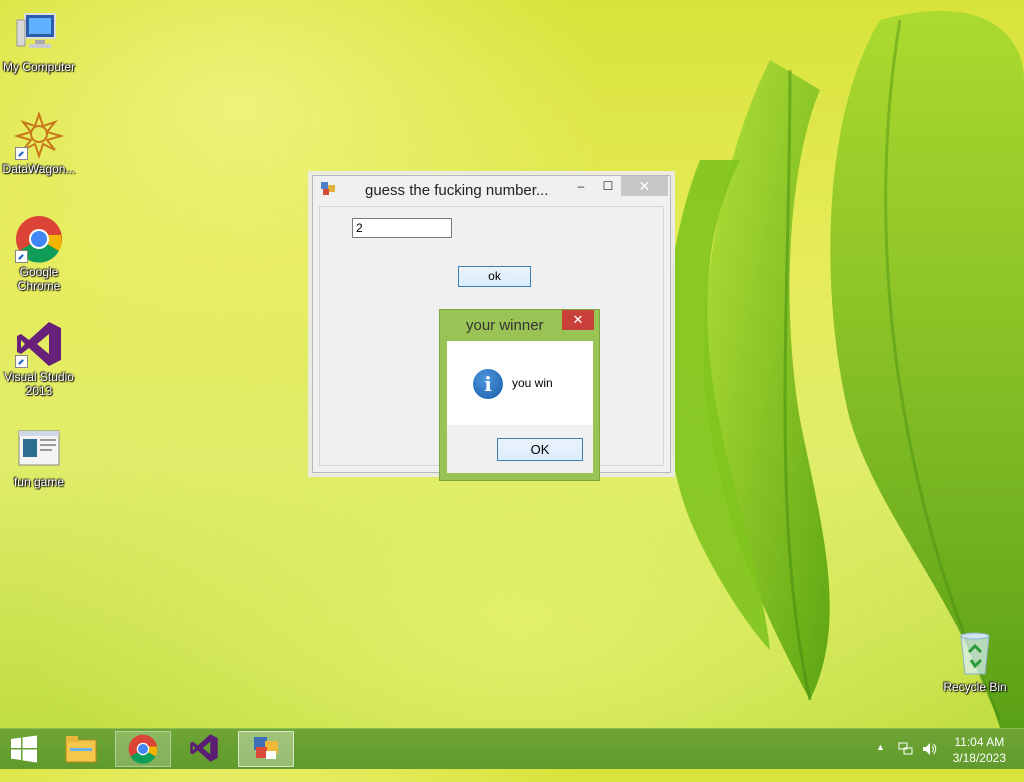 Image resolution: width=1024 pixels, height=782 pixels. Describe the element at coordinates (979, 750) in the screenshot. I see `taskbar-clock: 11:04 AM 3/18/2023` at that location.